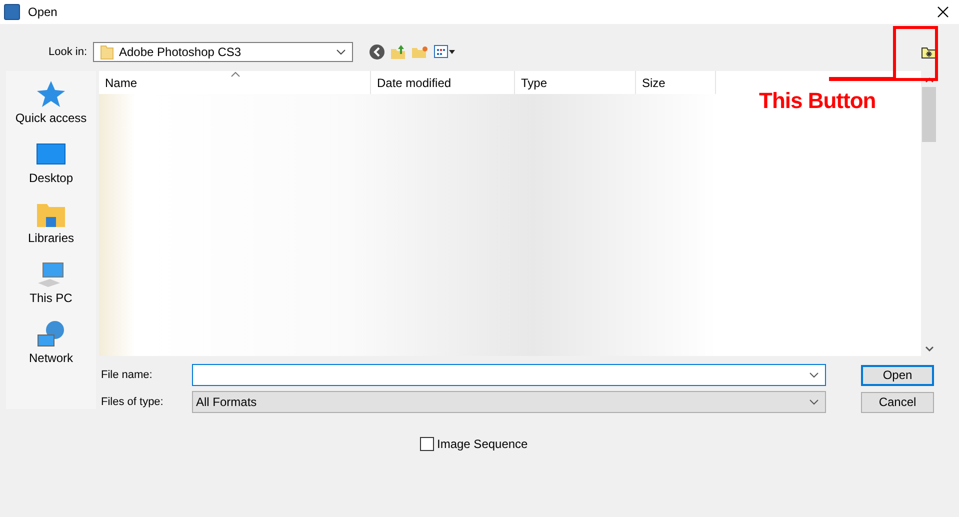  What do you see at coordinates (127, 375) in the screenshot?
I see `file-name-label: File name:` at bounding box center [127, 375].